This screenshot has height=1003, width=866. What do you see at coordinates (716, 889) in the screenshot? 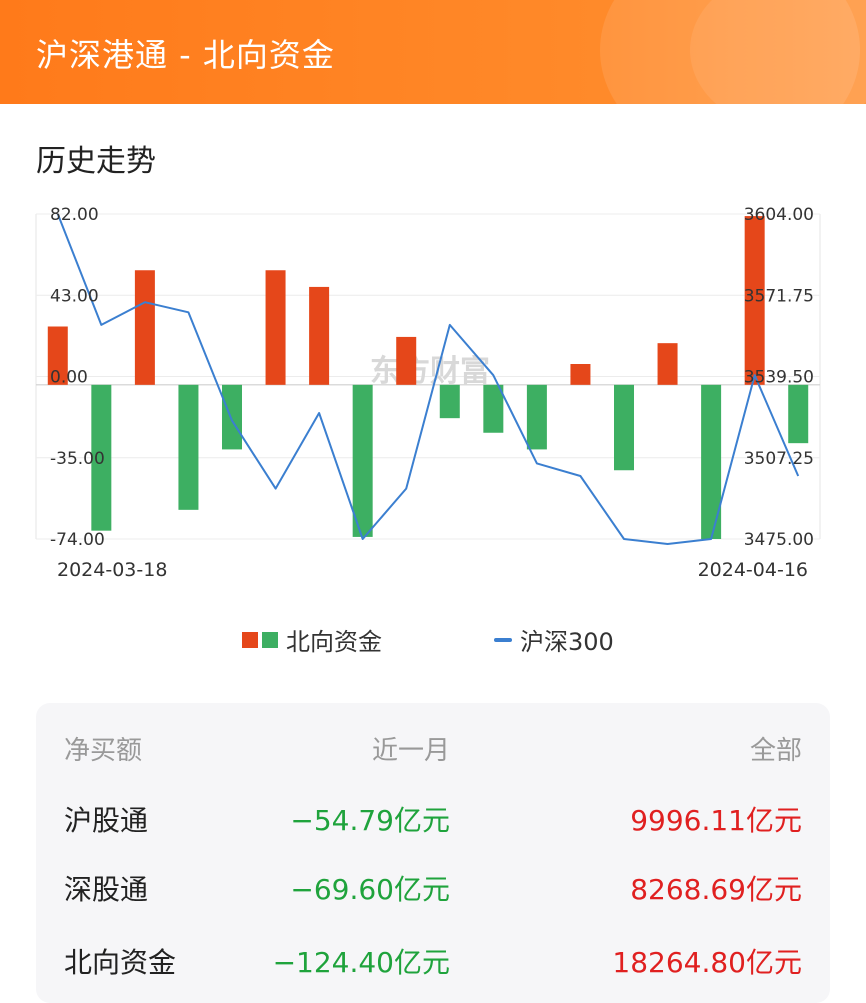
I see `row-total-value: 8268.69亿元` at bounding box center [716, 889].